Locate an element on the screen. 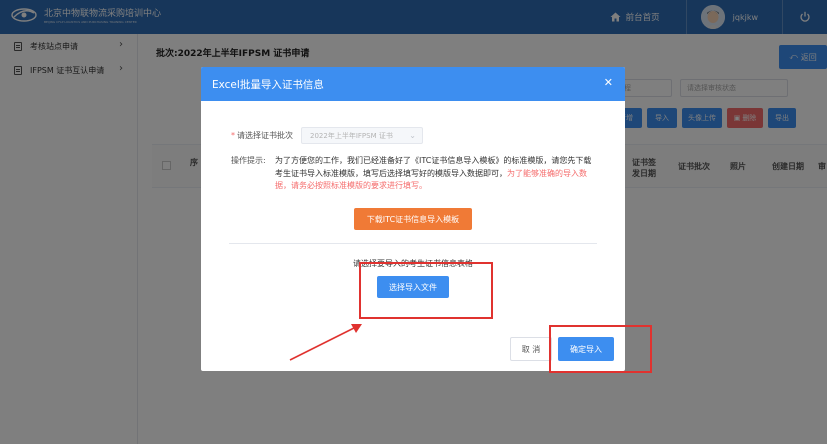  required-mark: * is located at coordinates (233, 135).